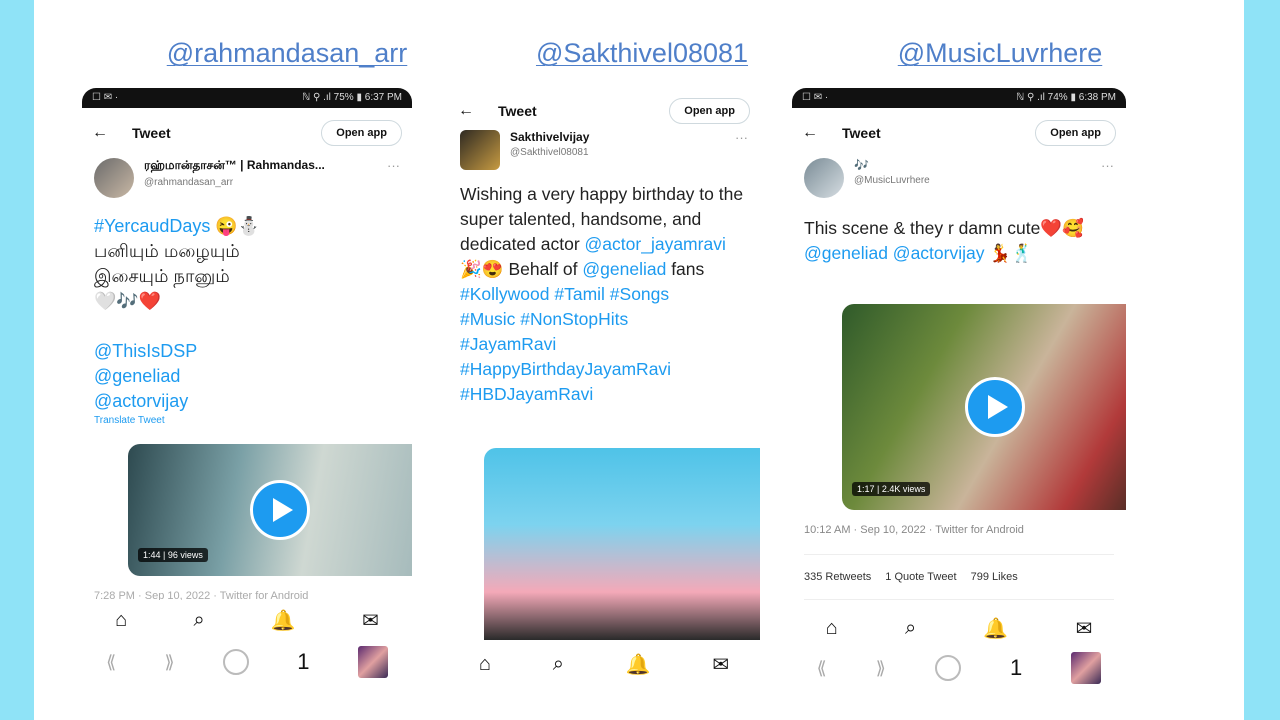 The image size is (1280, 720). What do you see at coordinates (605, 344) in the screenshot?
I see `hashtag-link: #JayamRavi` at bounding box center [605, 344].